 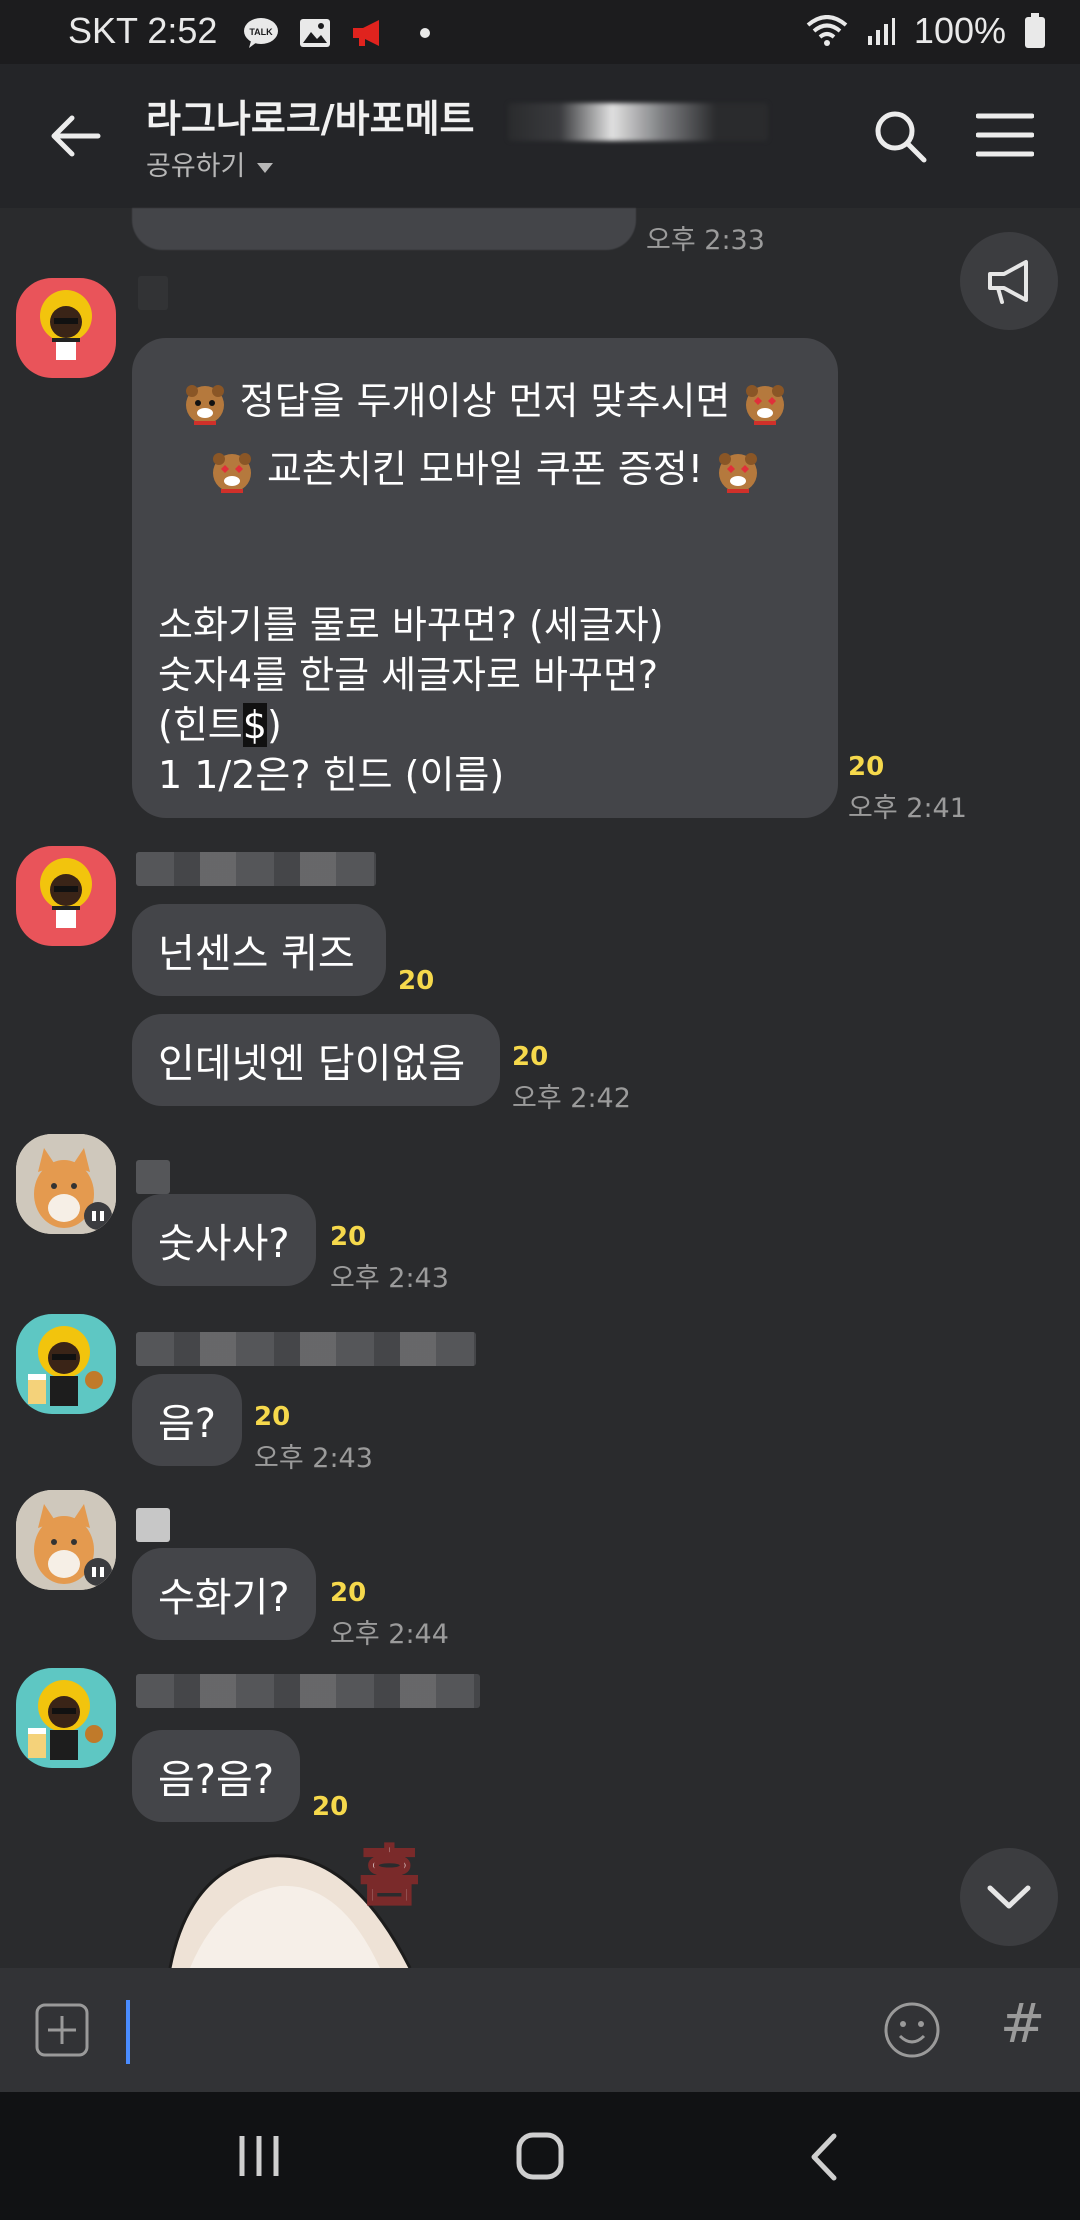 I want to click on megaphone-notification-icon, so click(x=366, y=33).